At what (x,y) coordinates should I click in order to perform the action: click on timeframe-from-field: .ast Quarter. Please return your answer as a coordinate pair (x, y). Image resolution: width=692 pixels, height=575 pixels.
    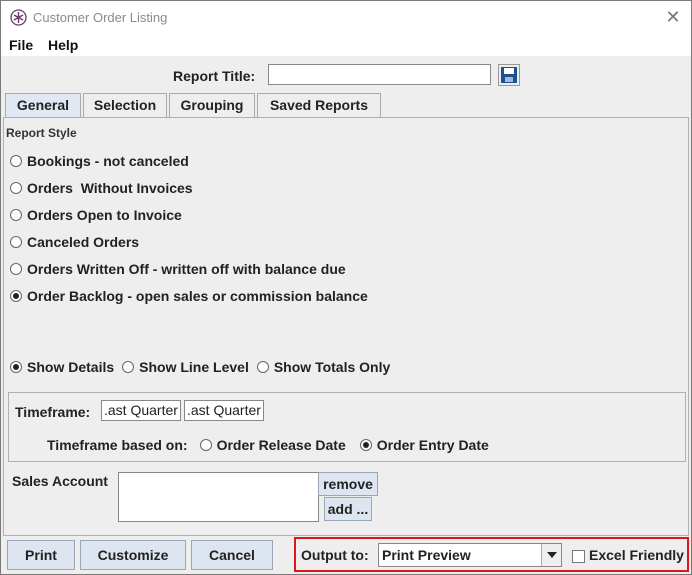
    Looking at the image, I should click on (141, 410).